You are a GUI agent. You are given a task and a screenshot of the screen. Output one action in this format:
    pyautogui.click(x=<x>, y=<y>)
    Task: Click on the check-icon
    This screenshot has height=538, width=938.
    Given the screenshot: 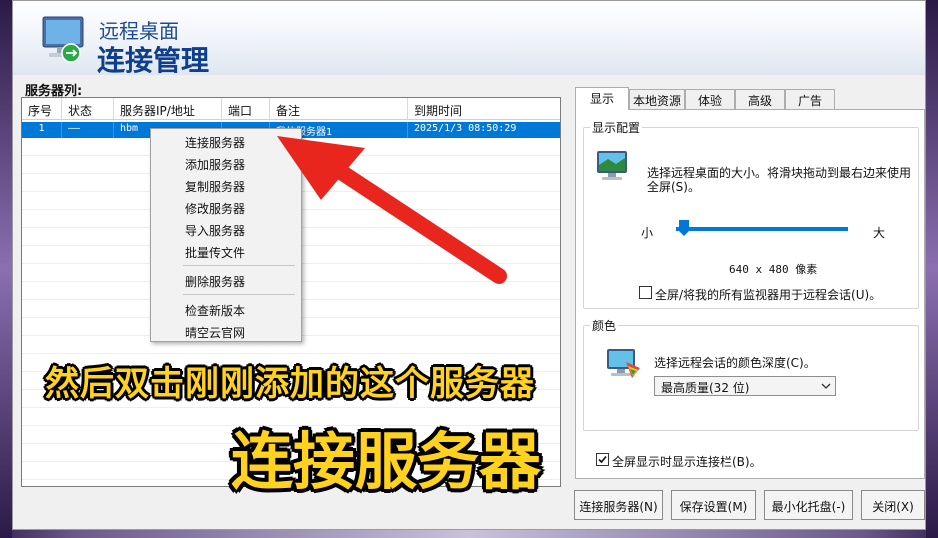 What is the action you would take?
    pyautogui.click(x=602, y=459)
    